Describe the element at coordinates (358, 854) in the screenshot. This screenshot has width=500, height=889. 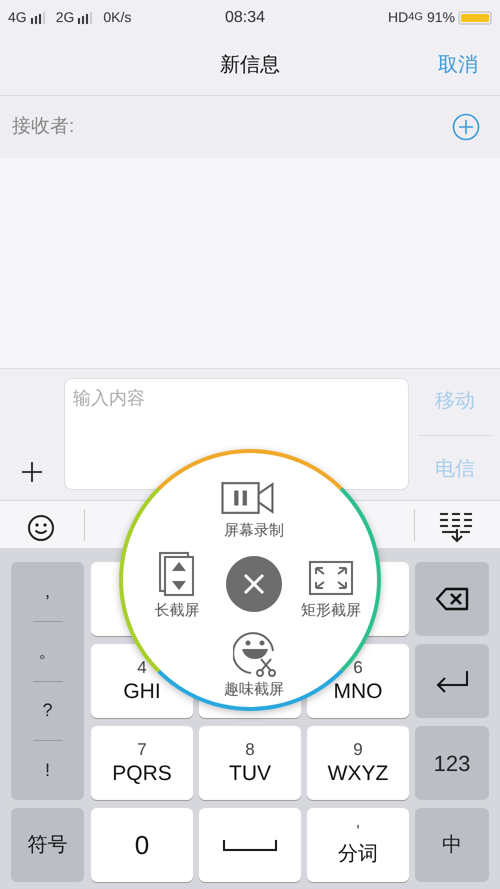
I see `key-label: 分词` at that location.